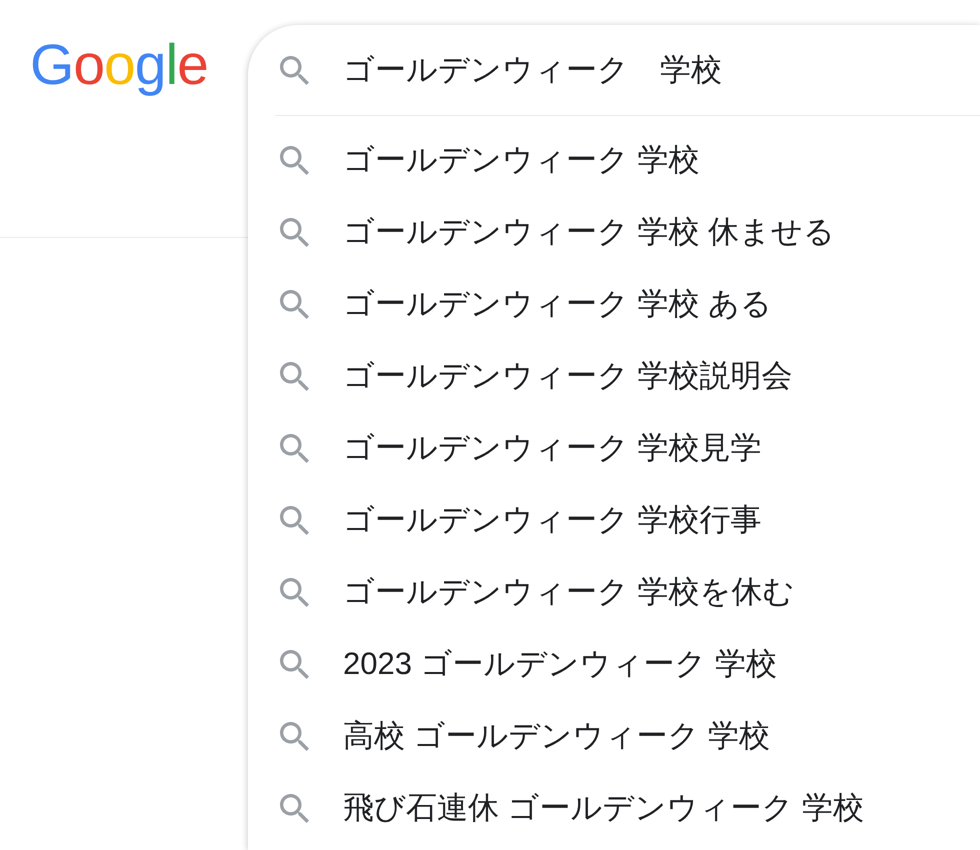 This screenshot has width=980, height=850. I want to click on suggestion-item: ゴールデンウィーク 学校説明会, so click(568, 376).